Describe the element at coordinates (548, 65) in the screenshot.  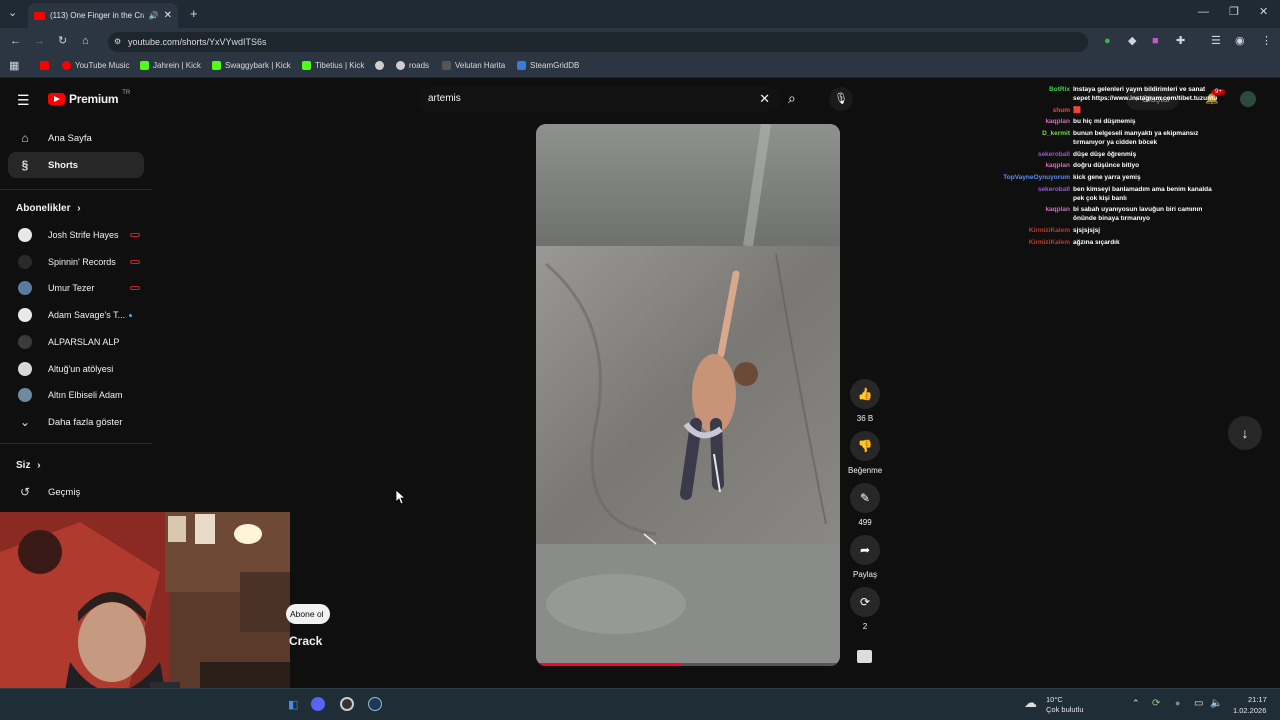
I see `bookmark-steamgriddb: SteamGridDB` at that location.